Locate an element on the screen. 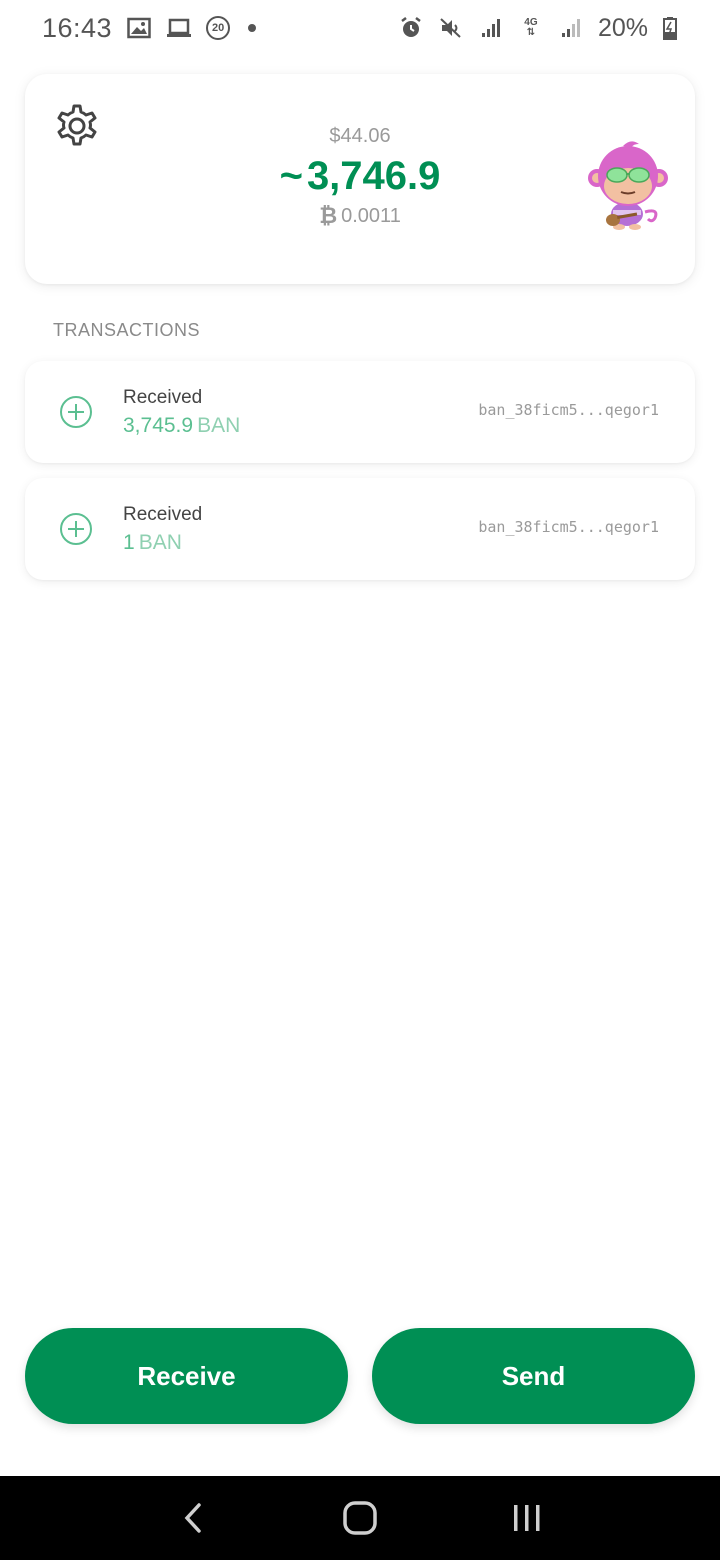 The image size is (720, 1560). transaction-amount-value: 3,745.9 is located at coordinates (158, 425).